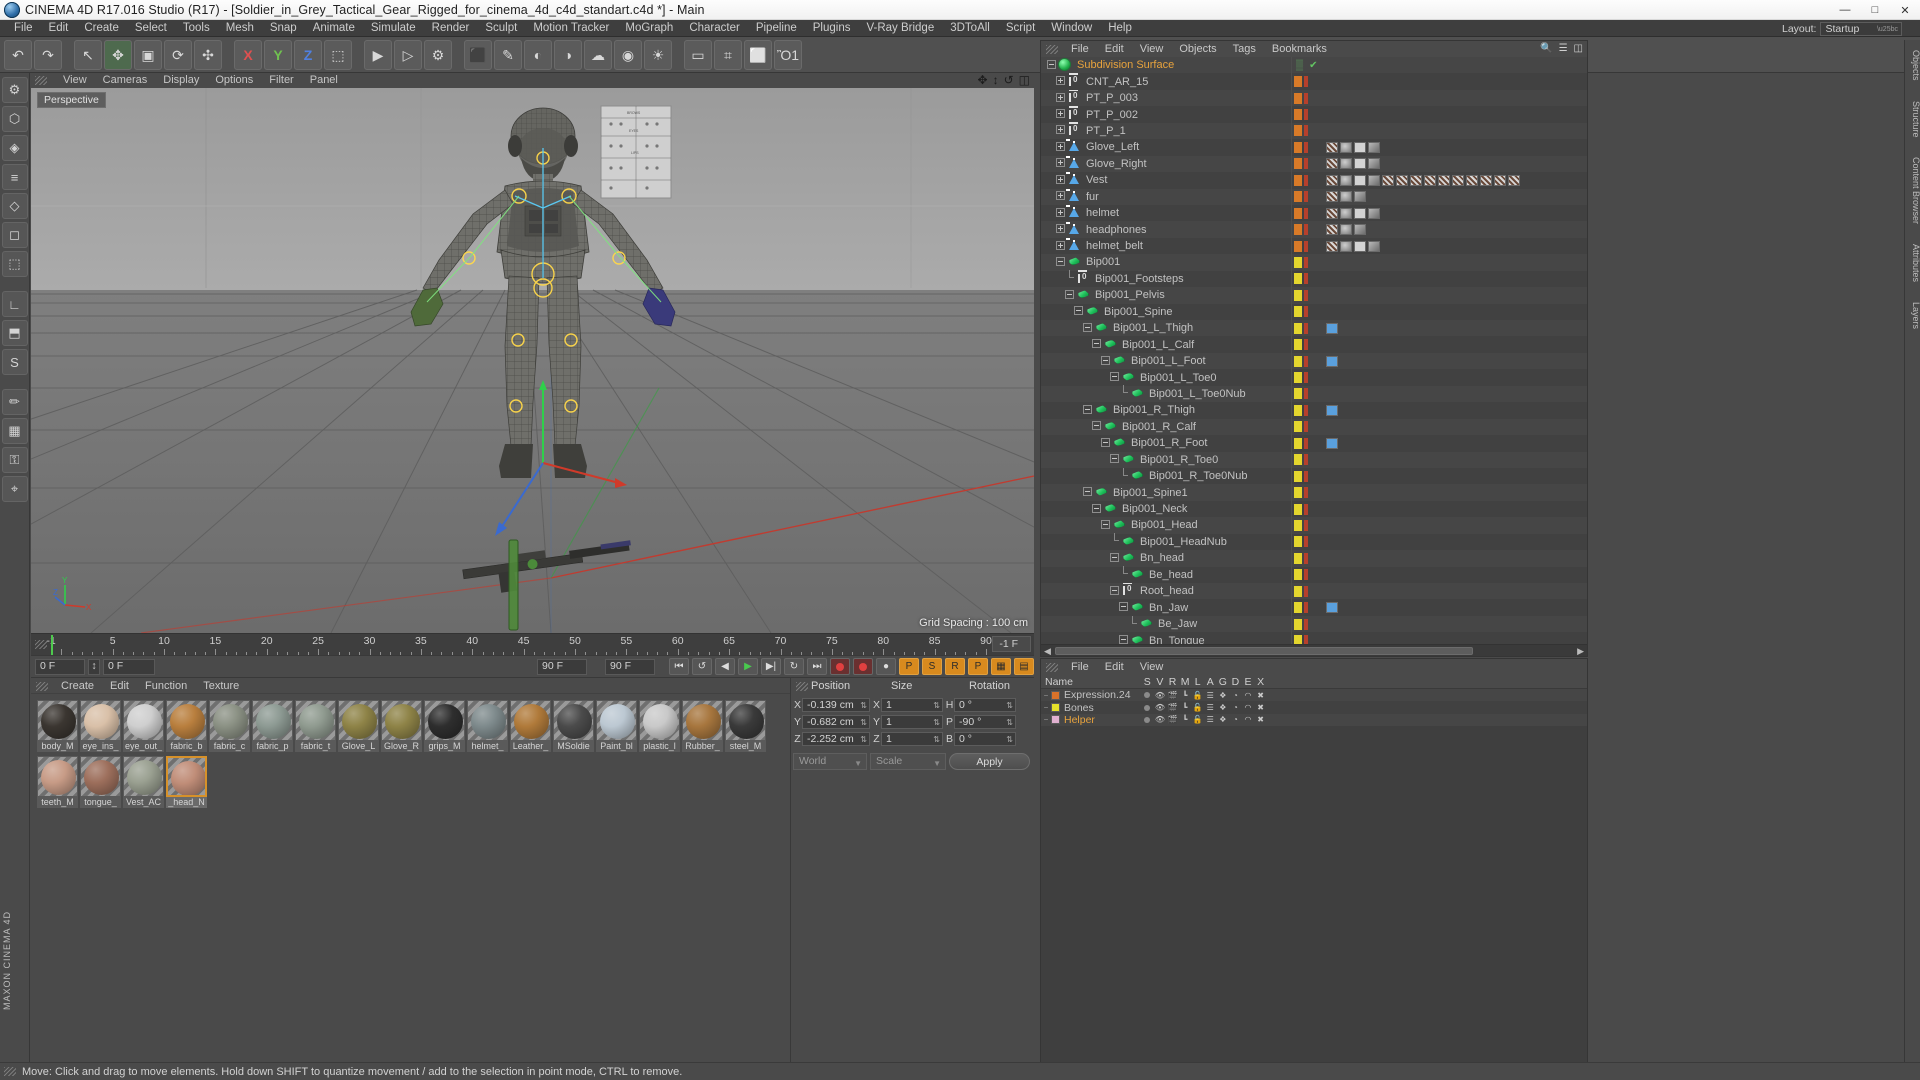  I want to click on viewport-menu-panel: Panel, so click(324, 80).